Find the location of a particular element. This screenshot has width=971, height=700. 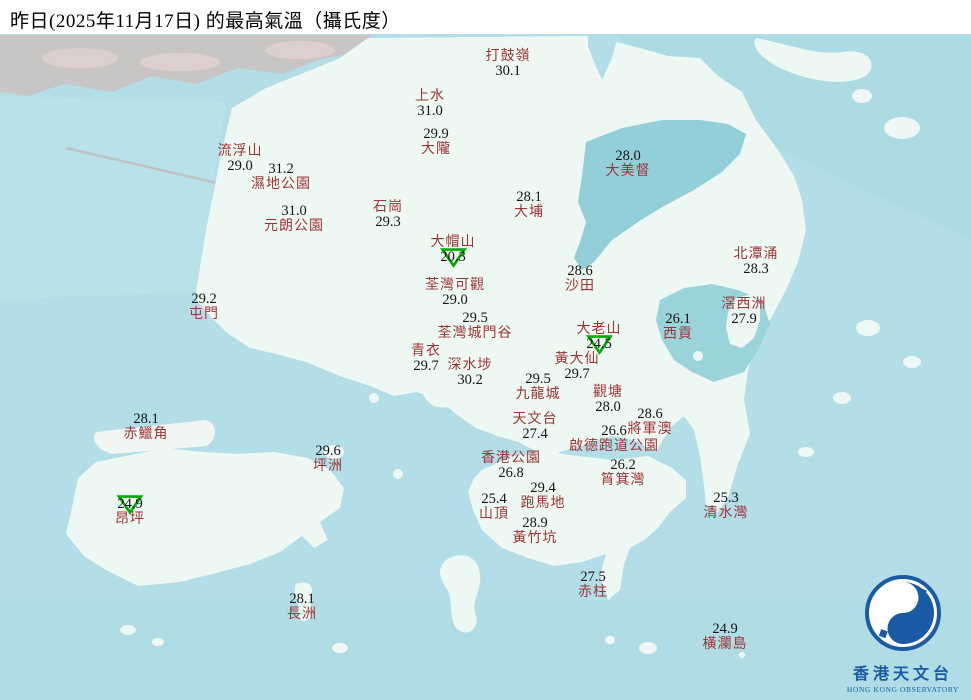

station-label: 啟德跑道公園 is located at coordinates (614, 446).